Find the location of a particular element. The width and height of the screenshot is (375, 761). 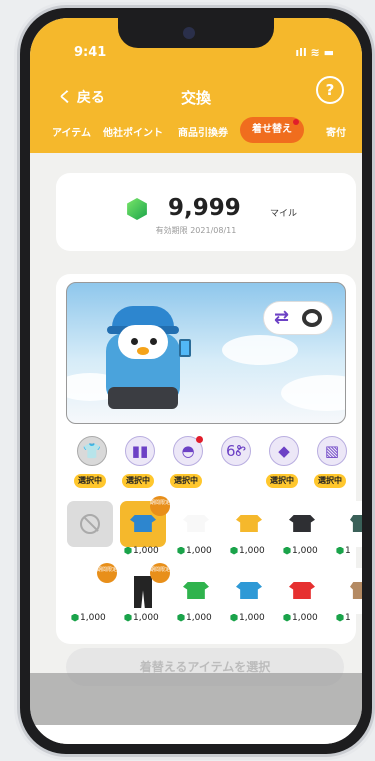

category-shirt-button: 👕 is located at coordinates (92, 451).